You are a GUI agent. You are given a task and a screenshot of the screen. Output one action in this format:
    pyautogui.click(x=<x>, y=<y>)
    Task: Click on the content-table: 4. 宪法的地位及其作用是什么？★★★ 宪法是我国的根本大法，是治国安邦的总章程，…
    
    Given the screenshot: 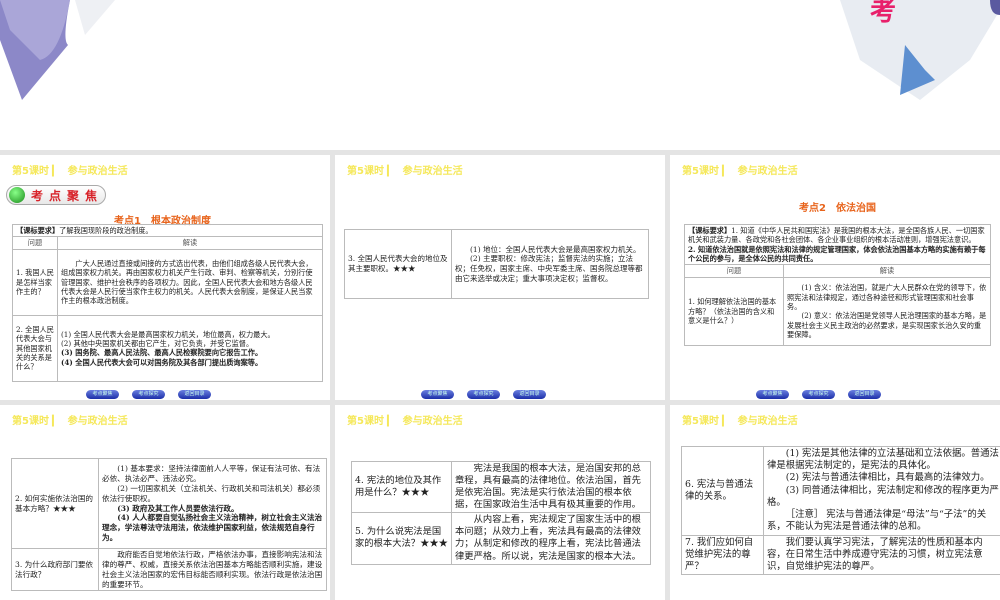 What is the action you would take?
    pyautogui.click(x=501, y=512)
    